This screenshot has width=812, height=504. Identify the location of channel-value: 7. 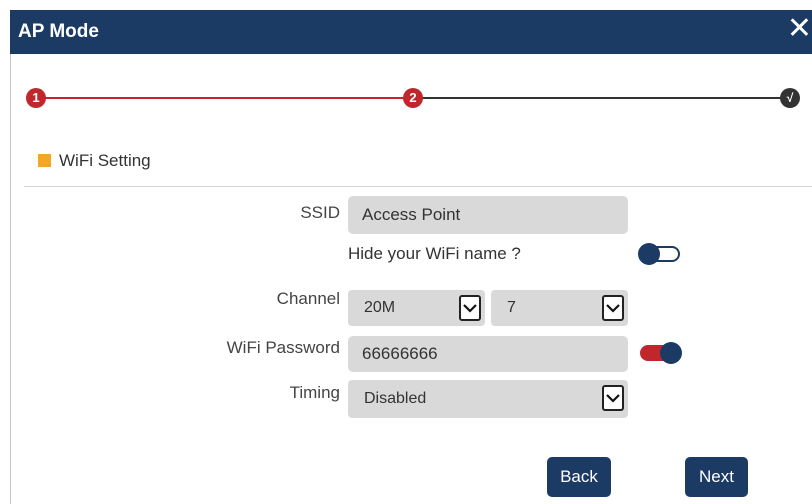
(511, 307).